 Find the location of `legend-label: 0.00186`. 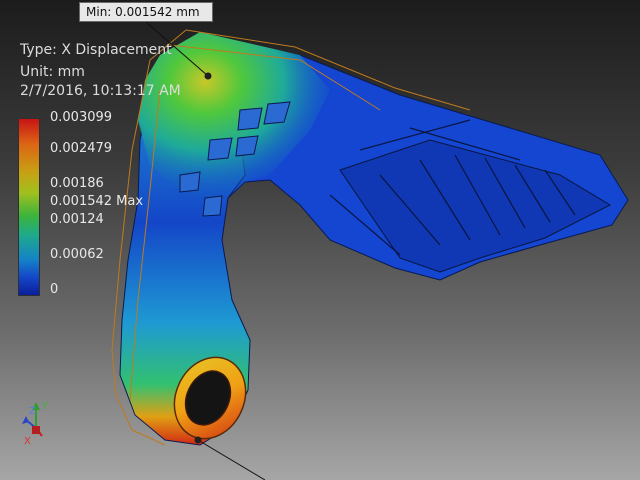

legend-label: 0.00186 is located at coordinates (77, 183).